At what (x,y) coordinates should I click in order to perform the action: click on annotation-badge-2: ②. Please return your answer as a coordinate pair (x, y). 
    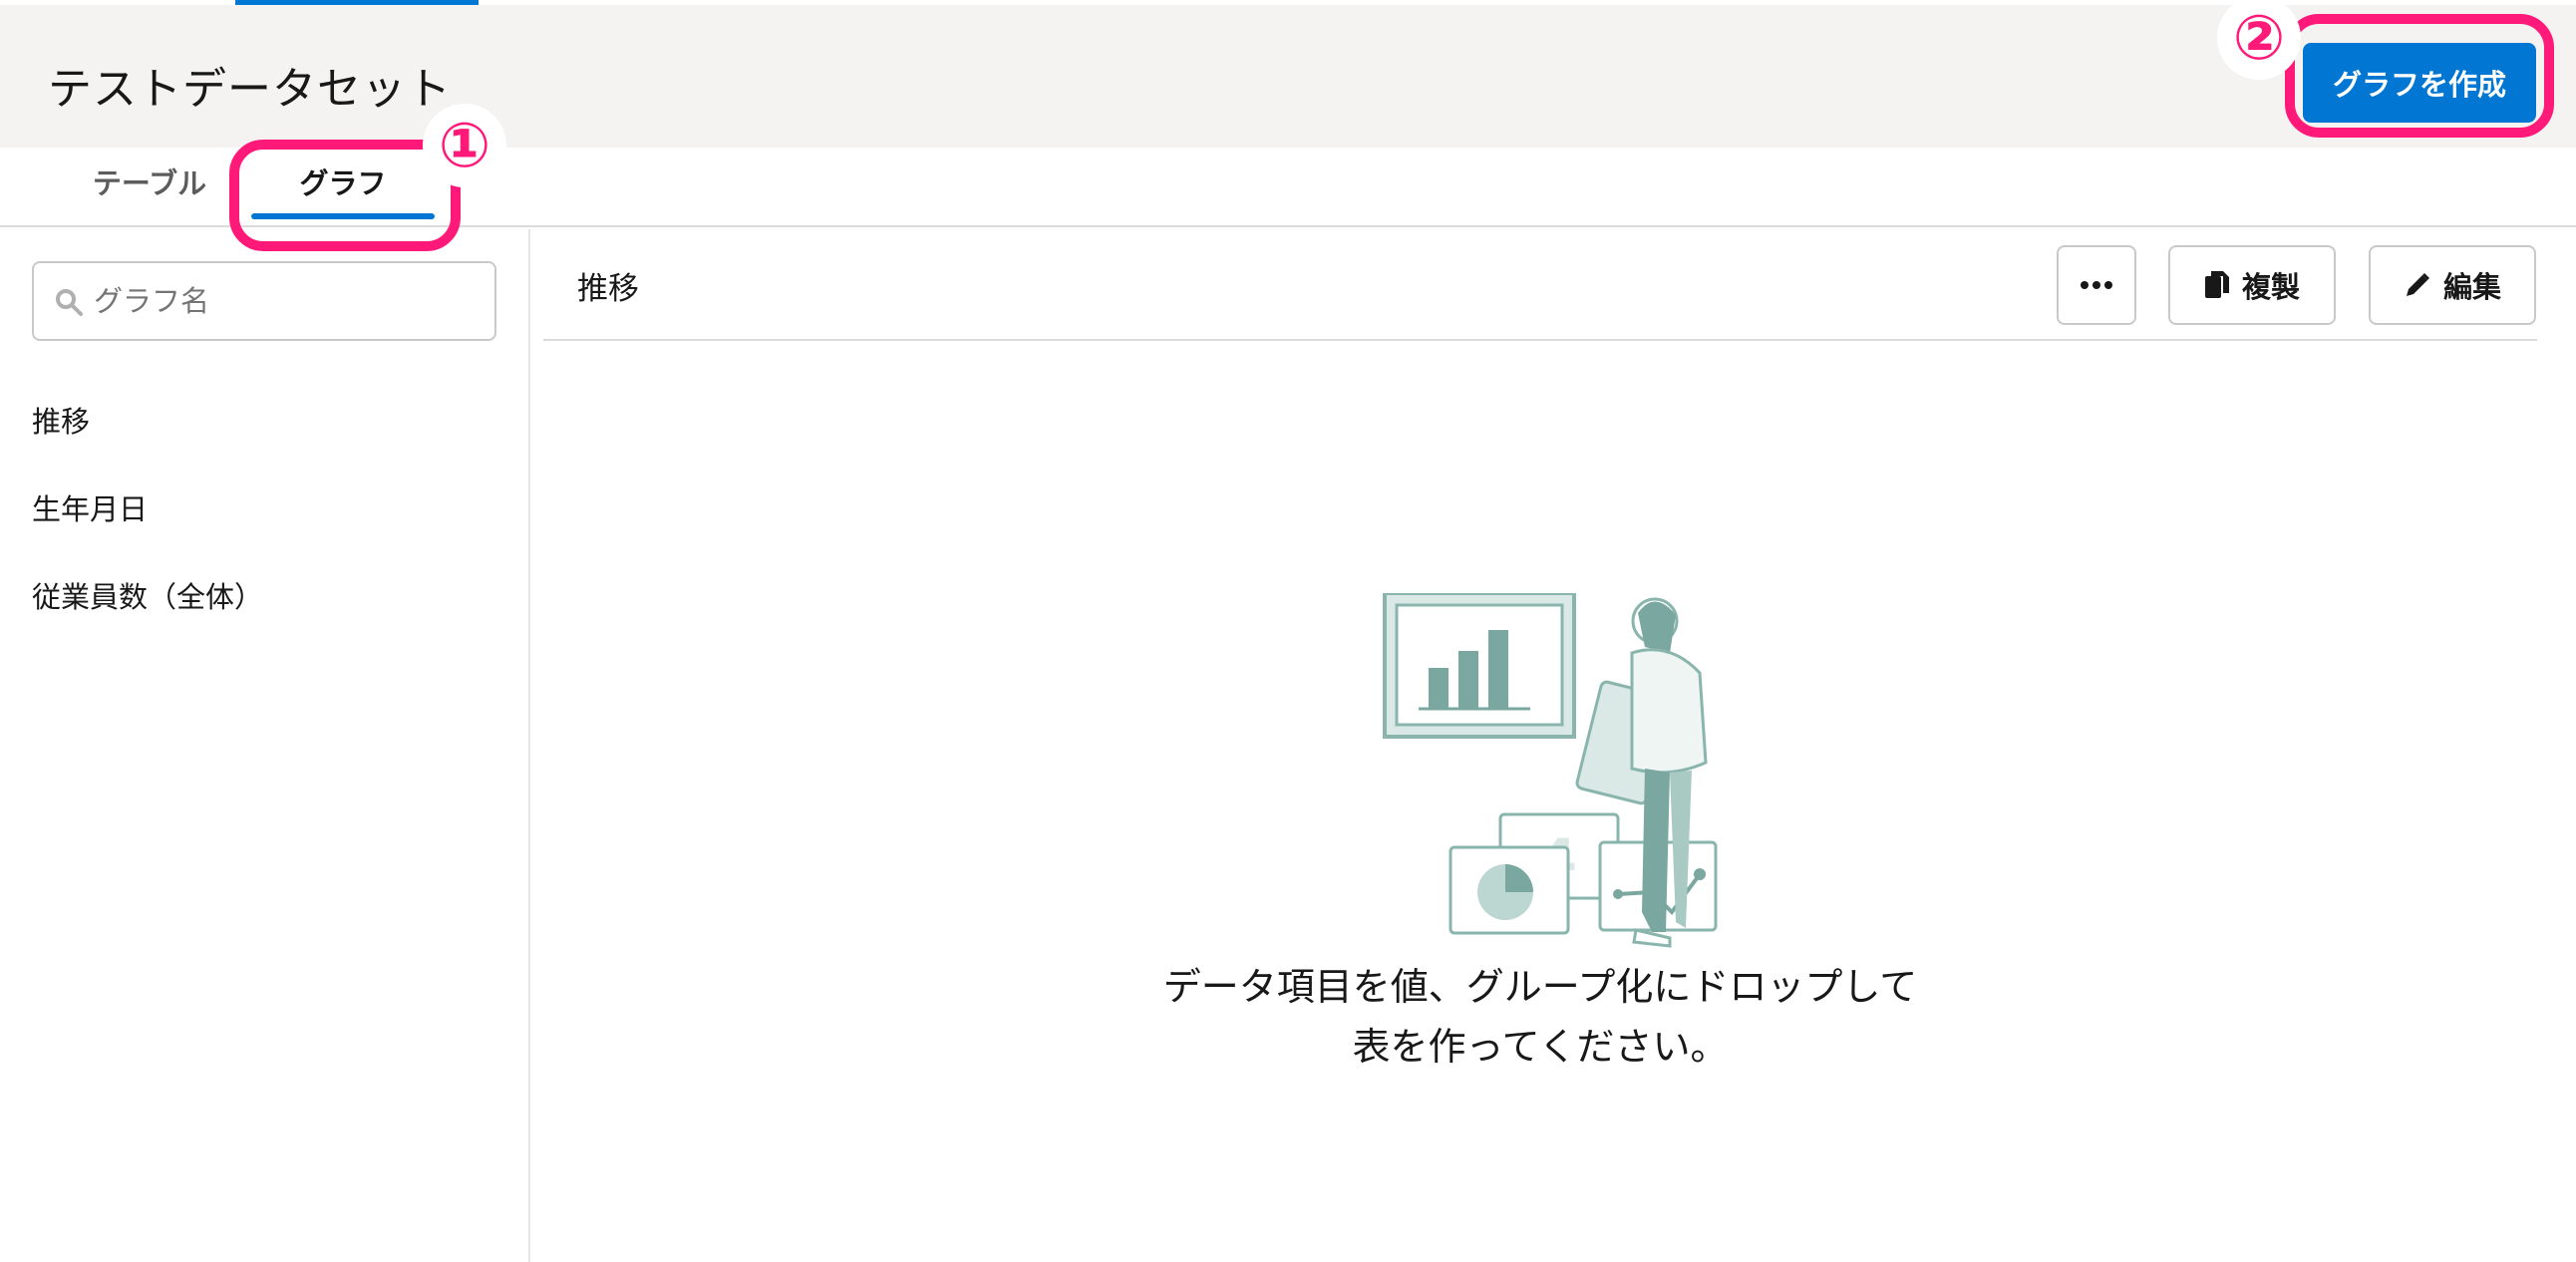
    Looking at the image, I should click on (2259, 38).